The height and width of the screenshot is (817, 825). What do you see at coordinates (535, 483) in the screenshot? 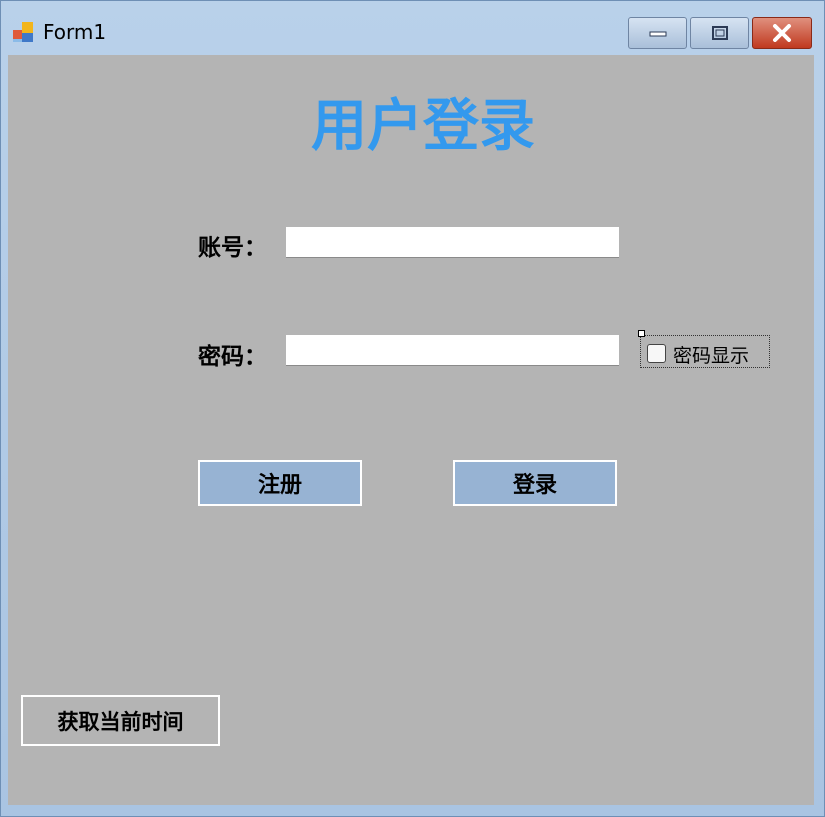
I see `login-button: 登录` at bounding box center [535, 483].